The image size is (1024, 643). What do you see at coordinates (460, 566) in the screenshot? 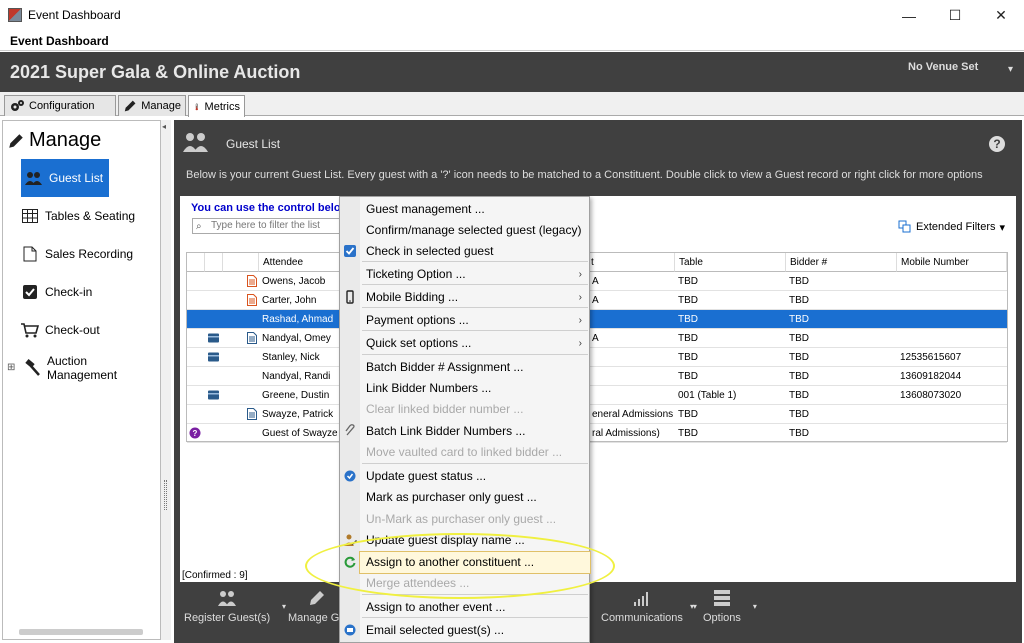
I see `annotation-ellipse` at bounding box center [460, 566].